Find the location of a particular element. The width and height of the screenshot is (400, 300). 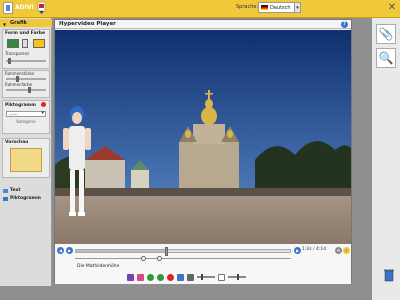

opacity-slider is located at coordinates (237, 277).